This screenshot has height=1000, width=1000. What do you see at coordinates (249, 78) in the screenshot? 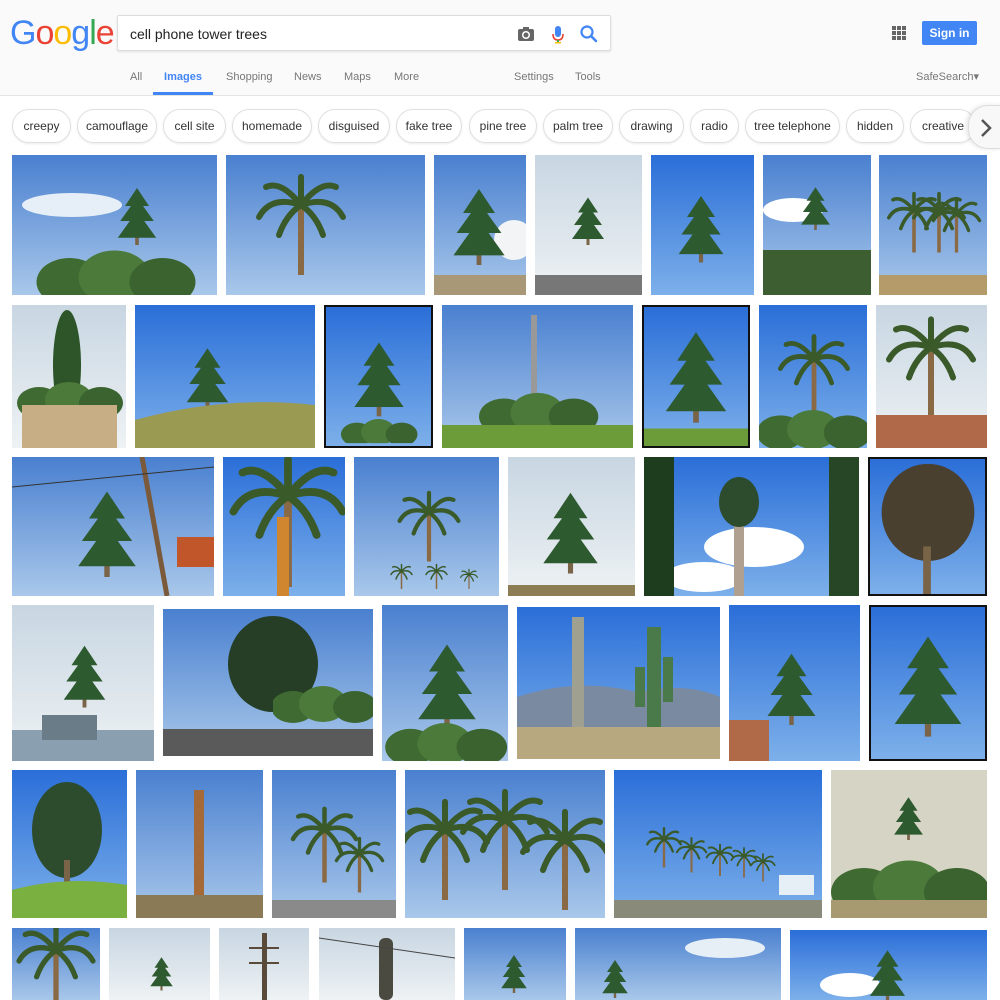
I see `tab-shopping: Shopping` at bounding box center [249, 78].